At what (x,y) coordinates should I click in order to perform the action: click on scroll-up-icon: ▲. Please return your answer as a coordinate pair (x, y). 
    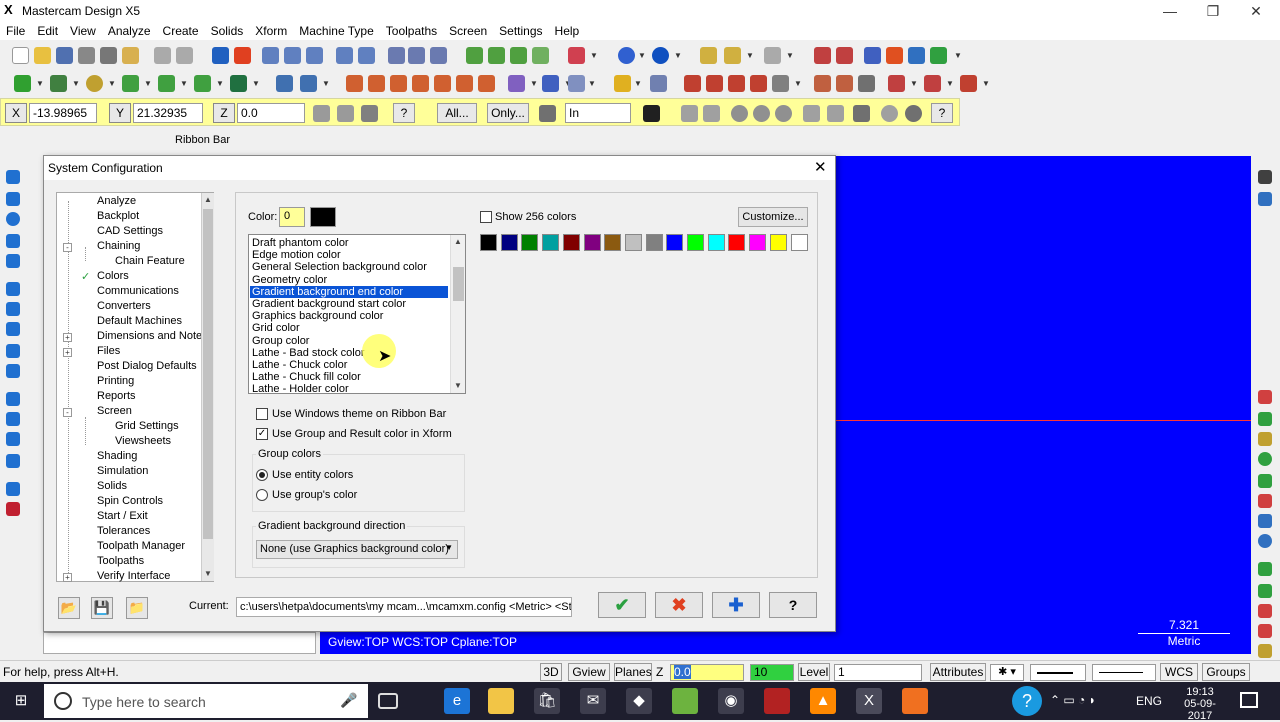
    Looking at the image, I should click on (458, 241).